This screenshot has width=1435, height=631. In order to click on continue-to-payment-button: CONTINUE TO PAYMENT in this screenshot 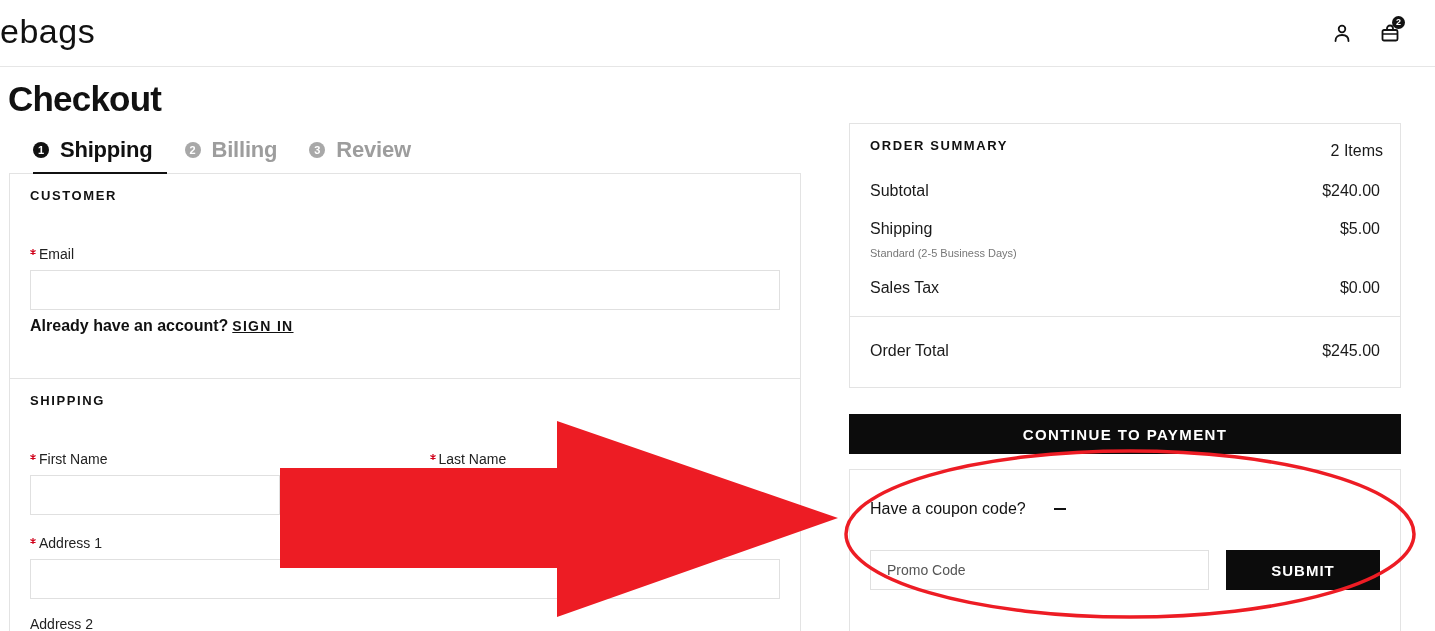, I will do `click(1125, 434)`.